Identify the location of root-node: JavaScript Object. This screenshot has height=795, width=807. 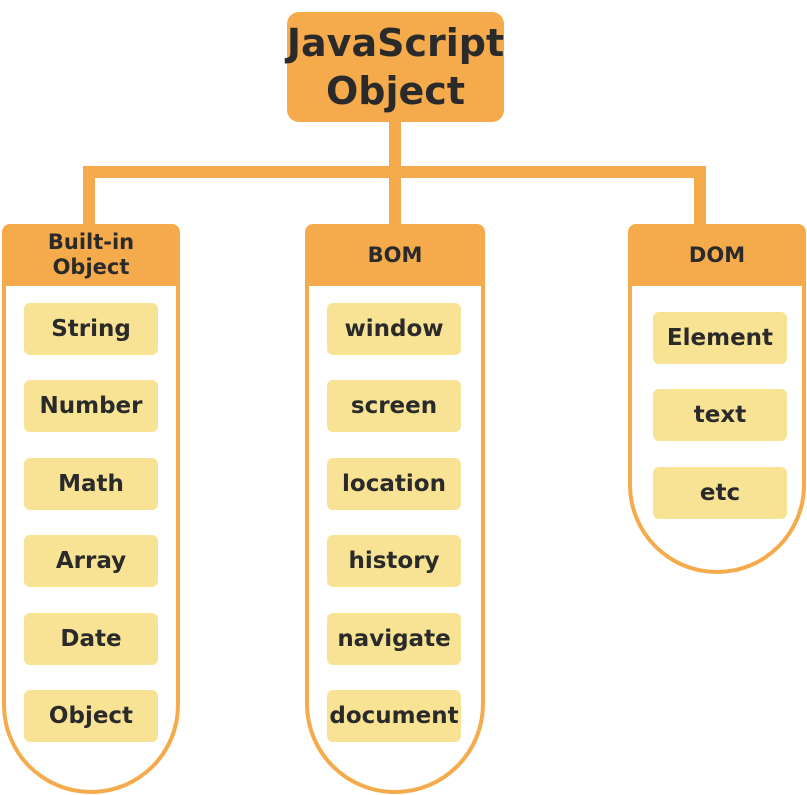
(395, 67).